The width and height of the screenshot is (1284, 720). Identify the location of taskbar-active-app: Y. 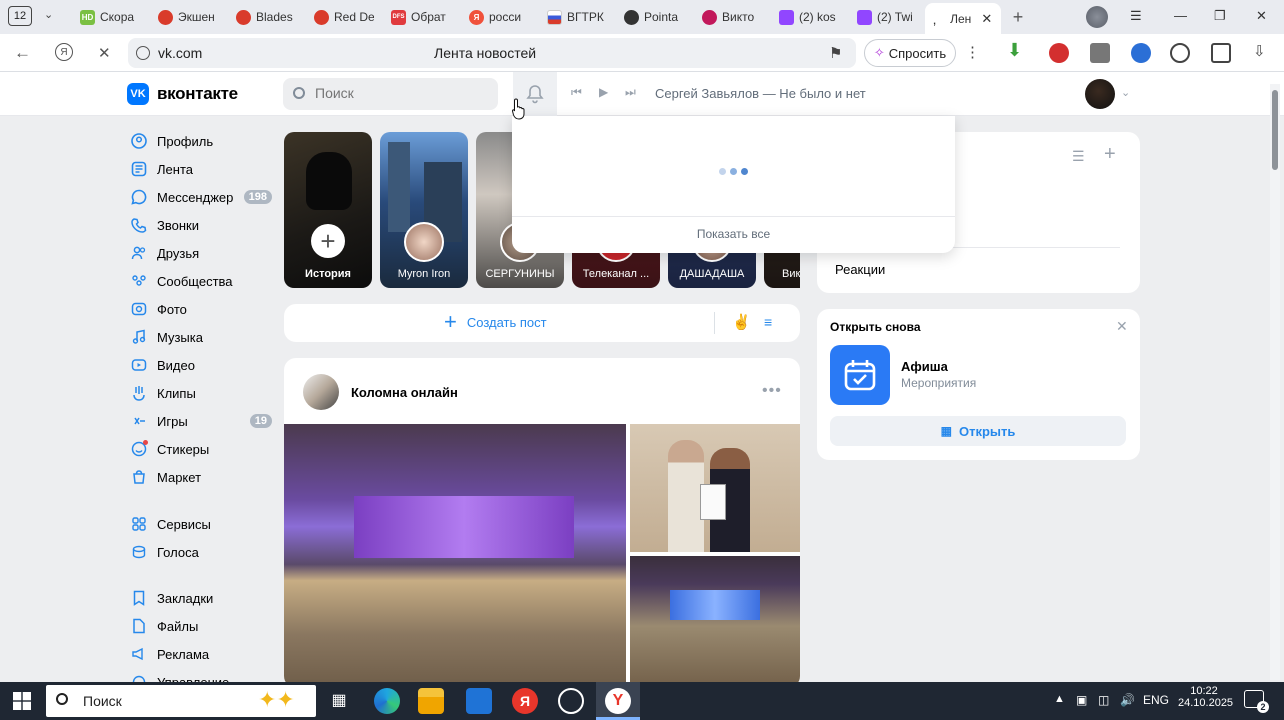
(618, 701).